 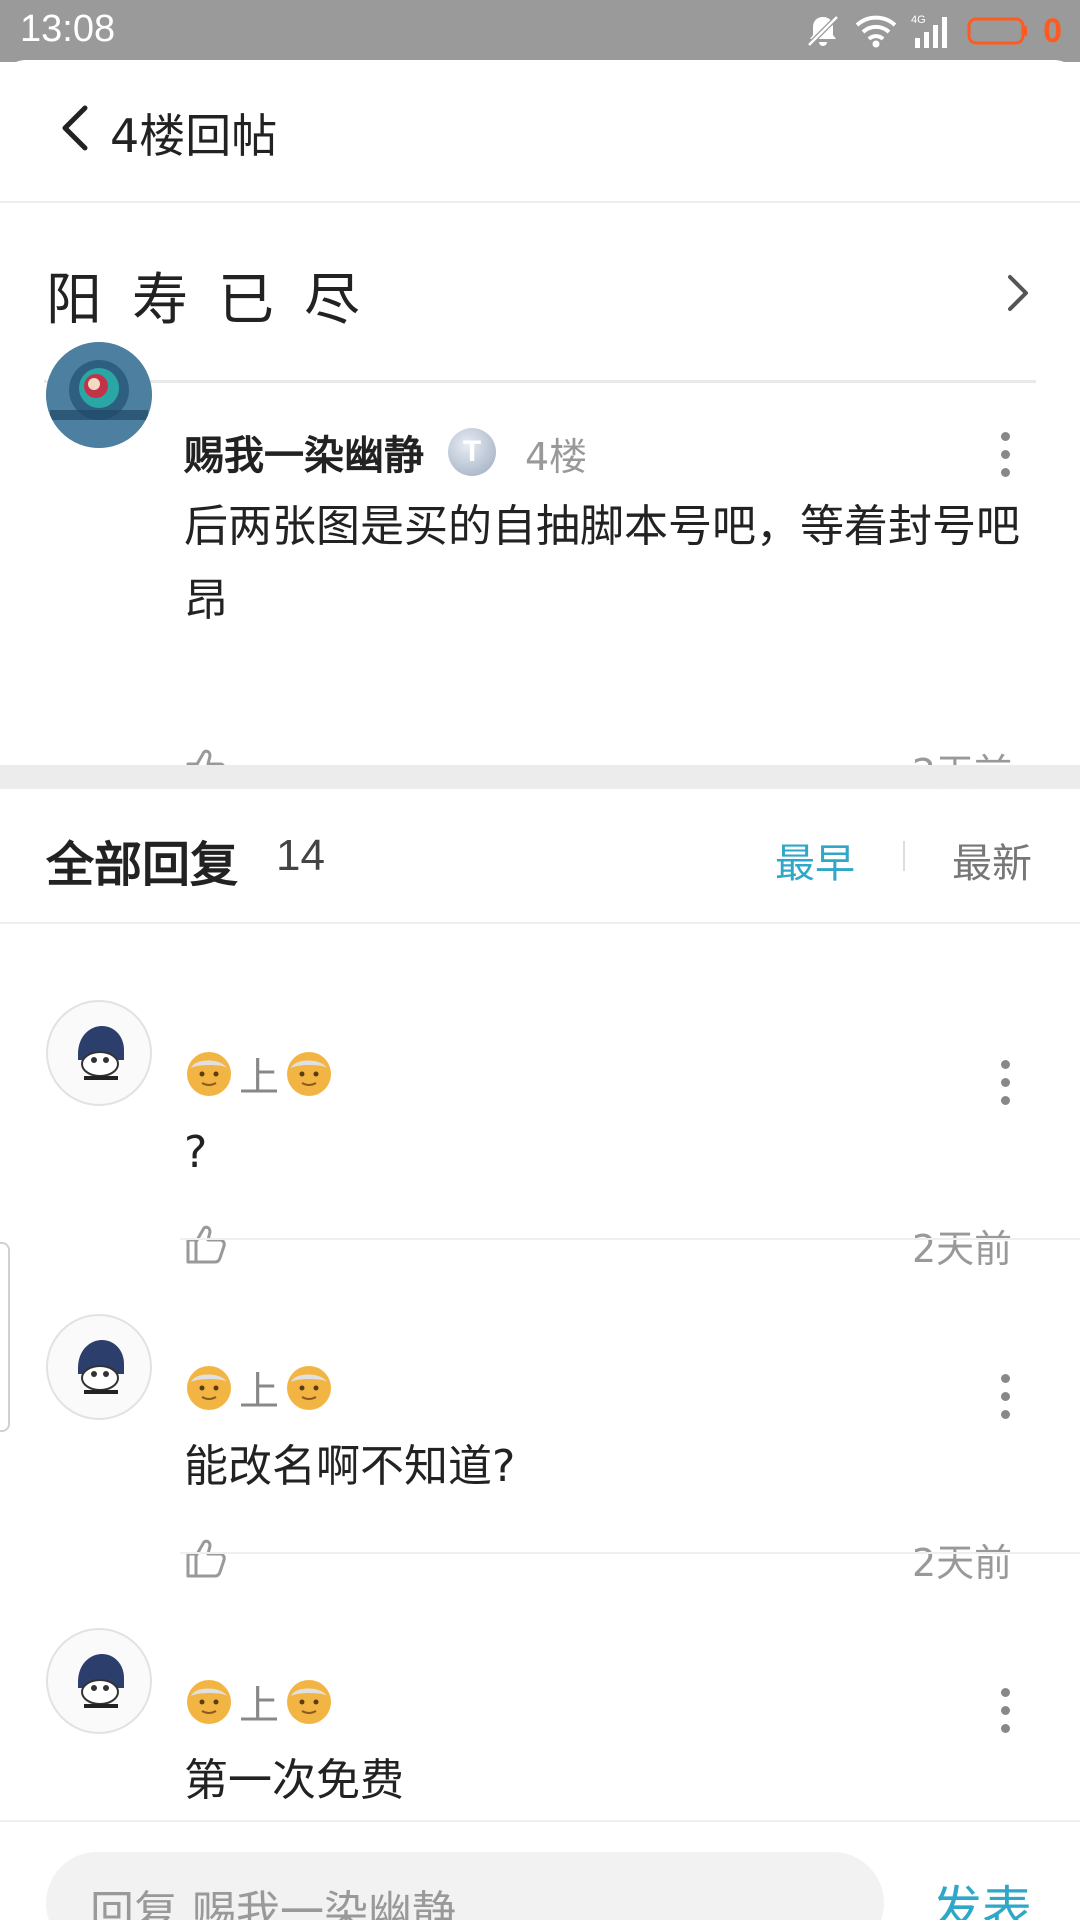 What do you see at coordinates (556, 457) in the screenshot?
I see `post-floor: 4楼` at bounding box center [556, 457].